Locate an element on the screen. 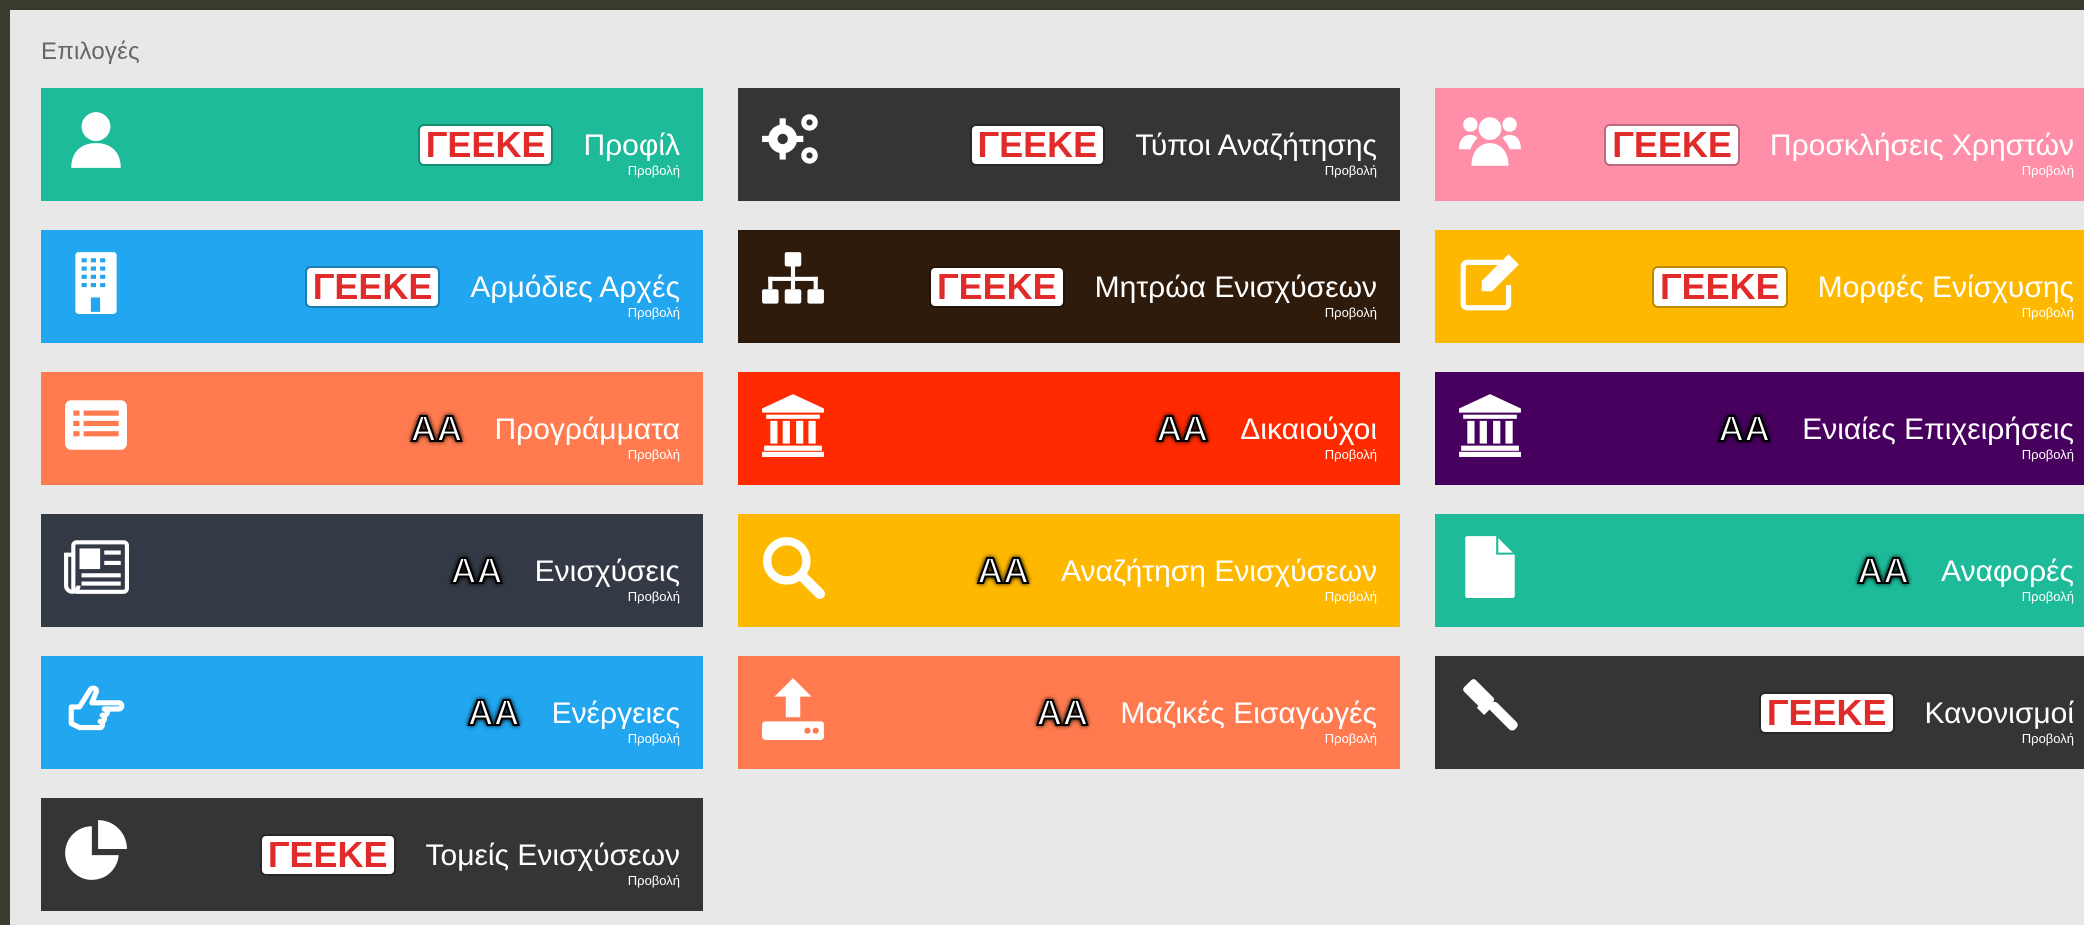 Image resolution: width=2084 pixels, height=925 pixels. tile-1: ΓΕΕΚΕ Τύποι Αναζήτησης Προβολή is located at coordinates (1069, 144).